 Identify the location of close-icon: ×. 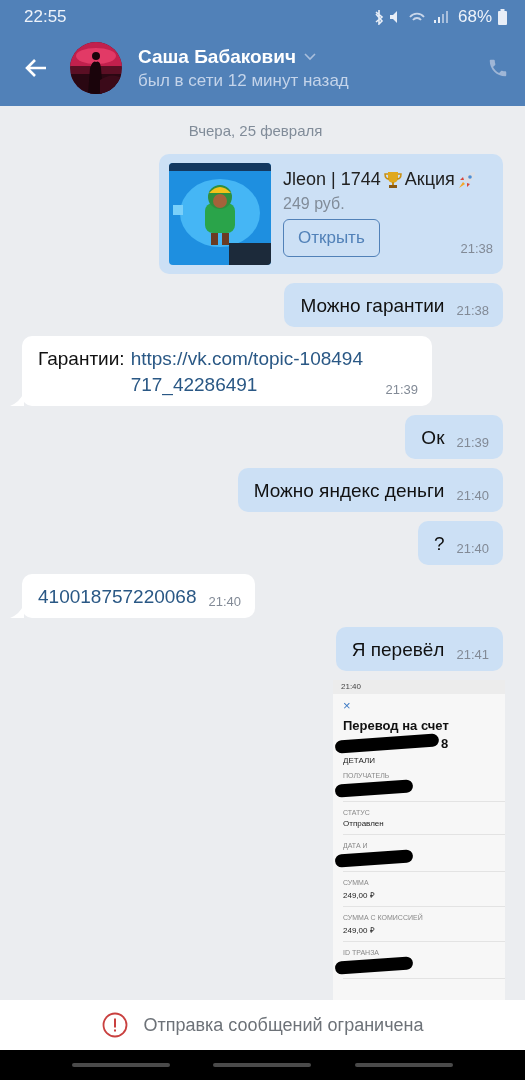
(424, 705).